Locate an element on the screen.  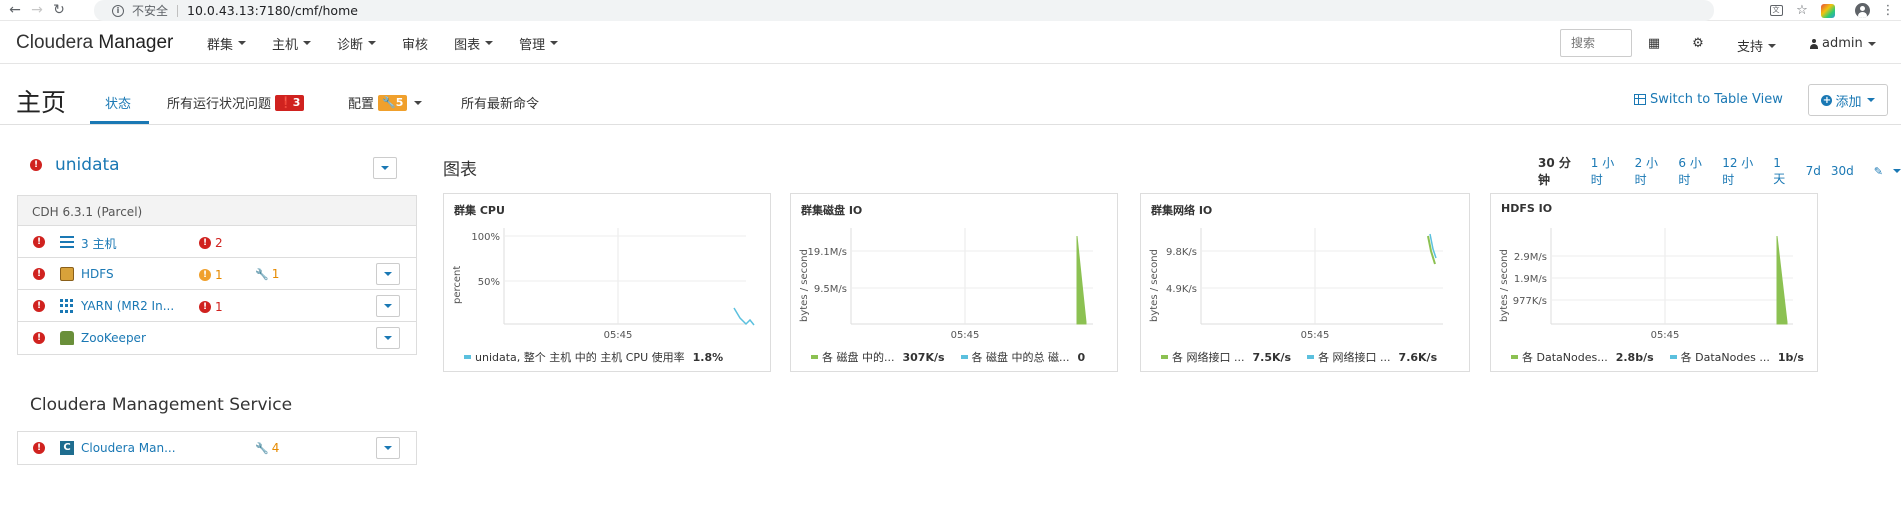
menu-hosts: 主机 is located at coordinates (292, 43).